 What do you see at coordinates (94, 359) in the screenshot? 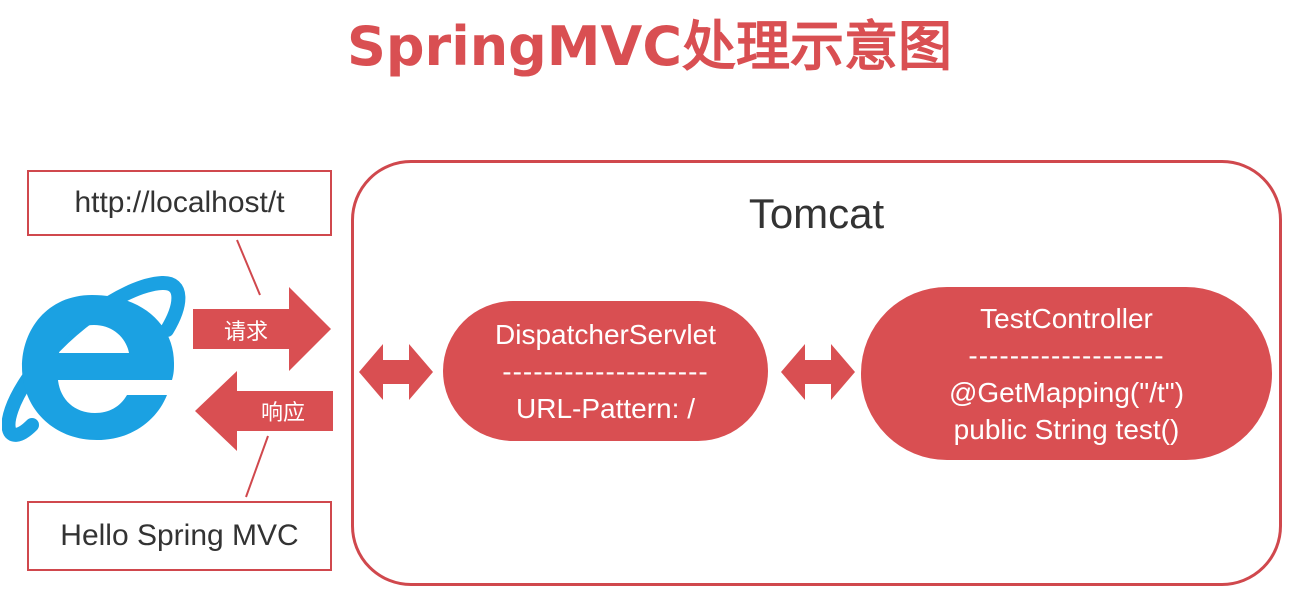
I see `internet-explorer-icon` at bounding box center [94, 359].